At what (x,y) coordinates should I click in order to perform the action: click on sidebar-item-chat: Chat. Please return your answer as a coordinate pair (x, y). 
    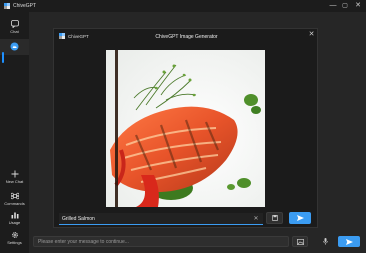
    Looking at the image, I should click on (14, 27).